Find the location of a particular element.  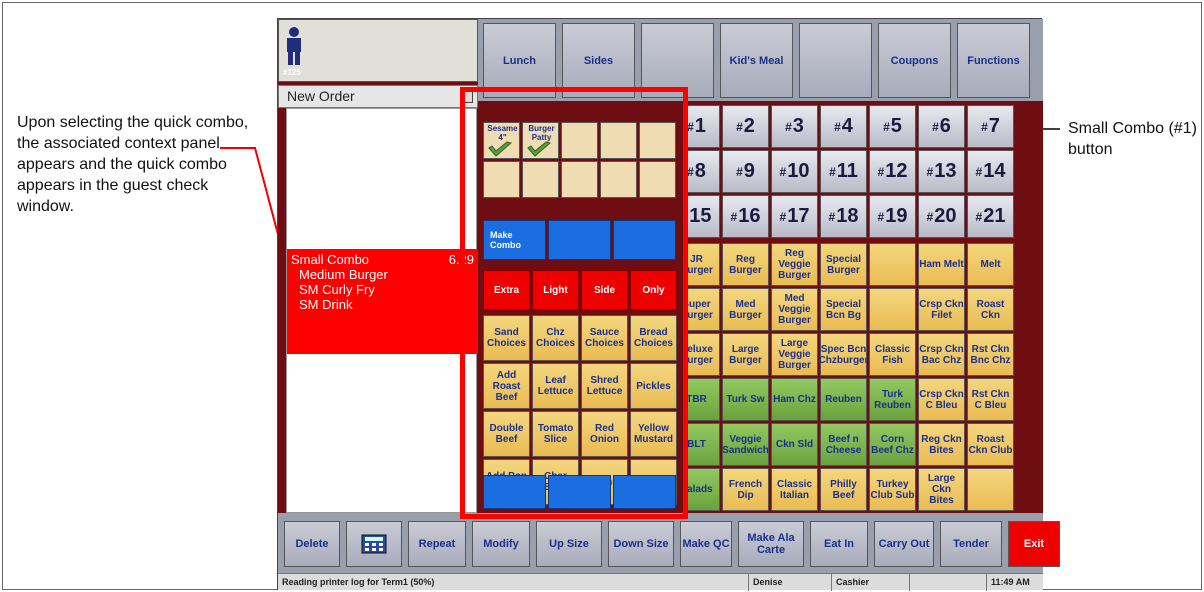

btn-up-size: Up Size is located at coordinates (569, 544).